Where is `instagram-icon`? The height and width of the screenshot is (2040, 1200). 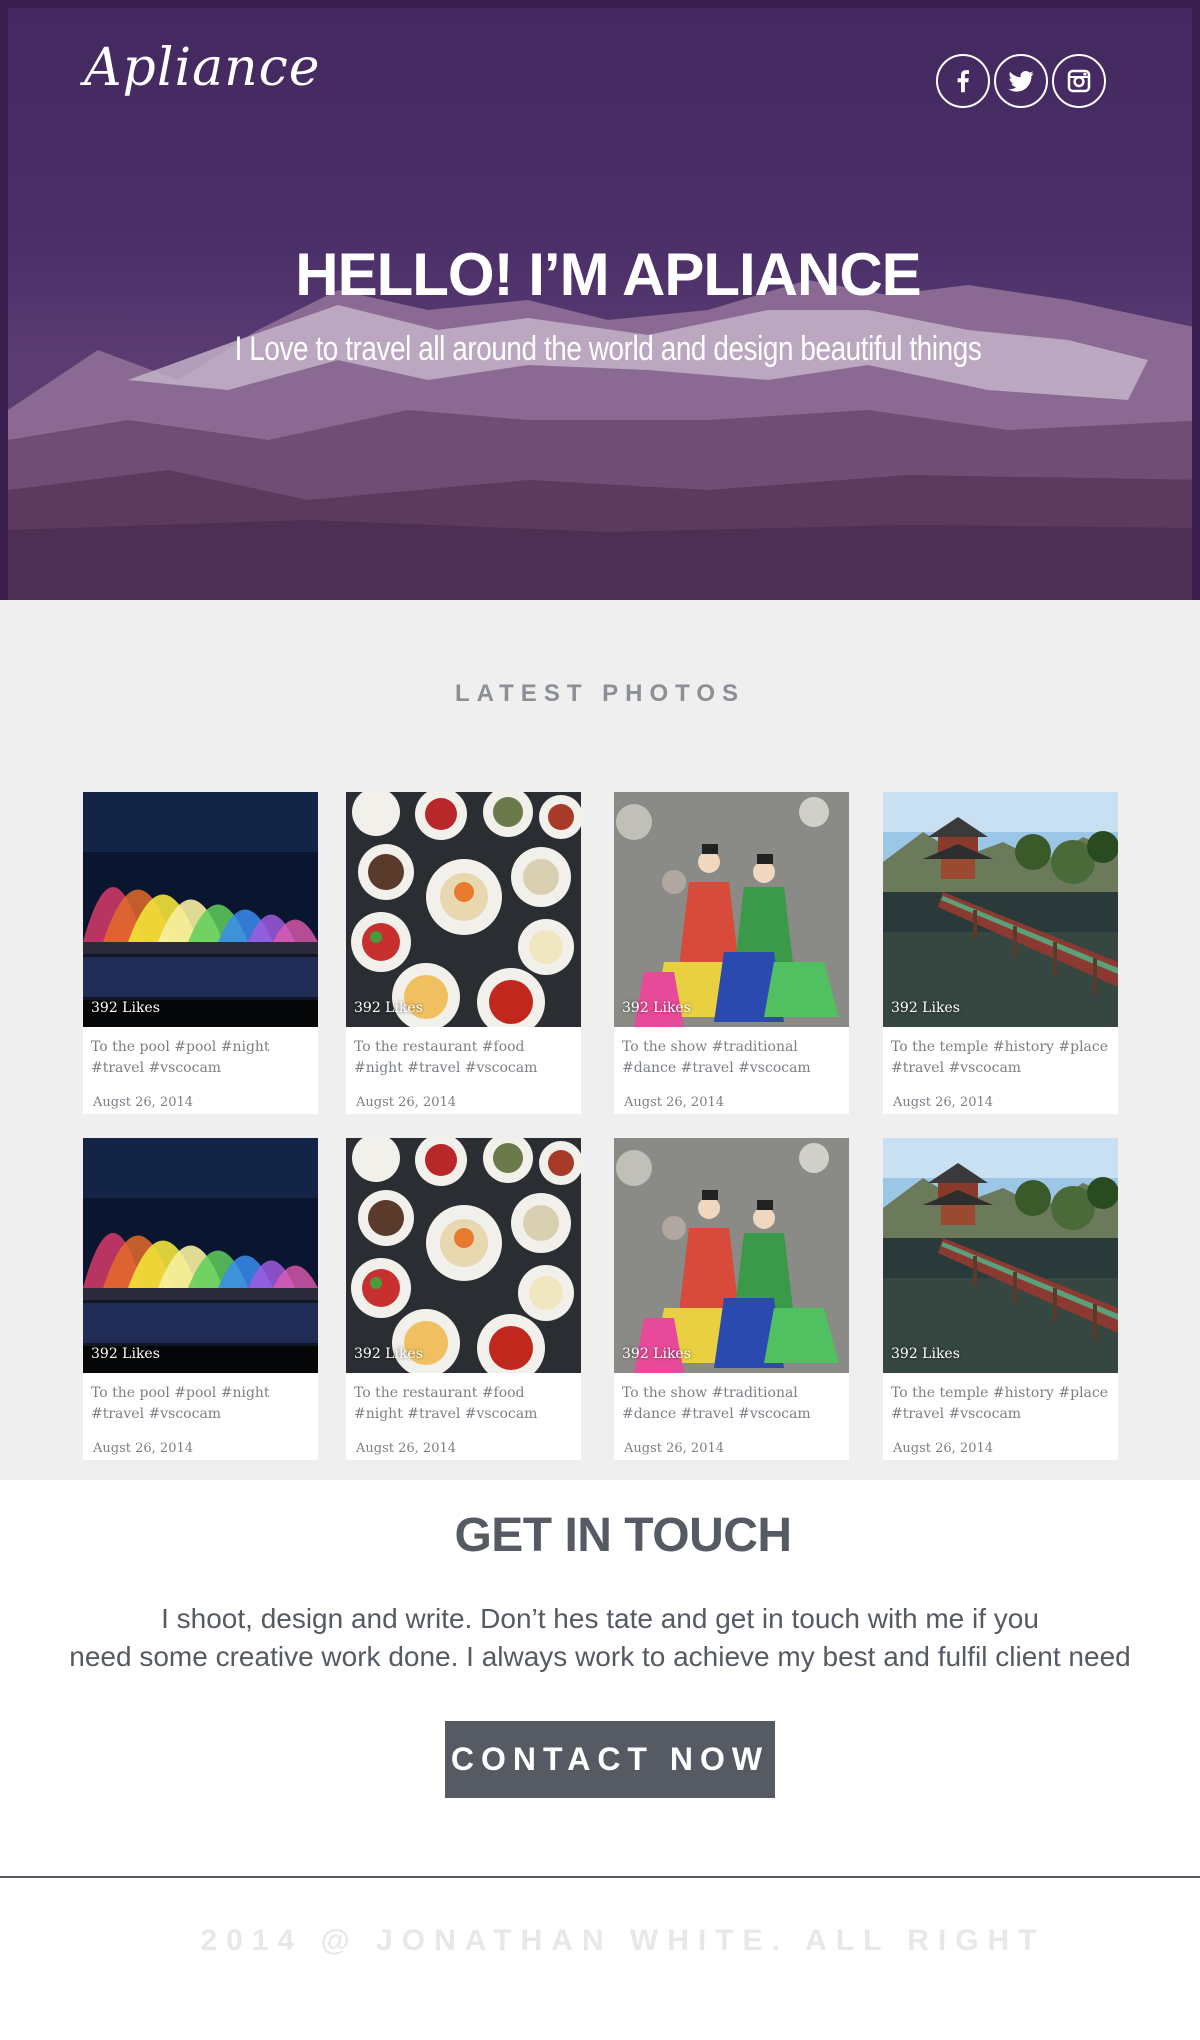
instagram-icon is located at coordinates (1079, 81).